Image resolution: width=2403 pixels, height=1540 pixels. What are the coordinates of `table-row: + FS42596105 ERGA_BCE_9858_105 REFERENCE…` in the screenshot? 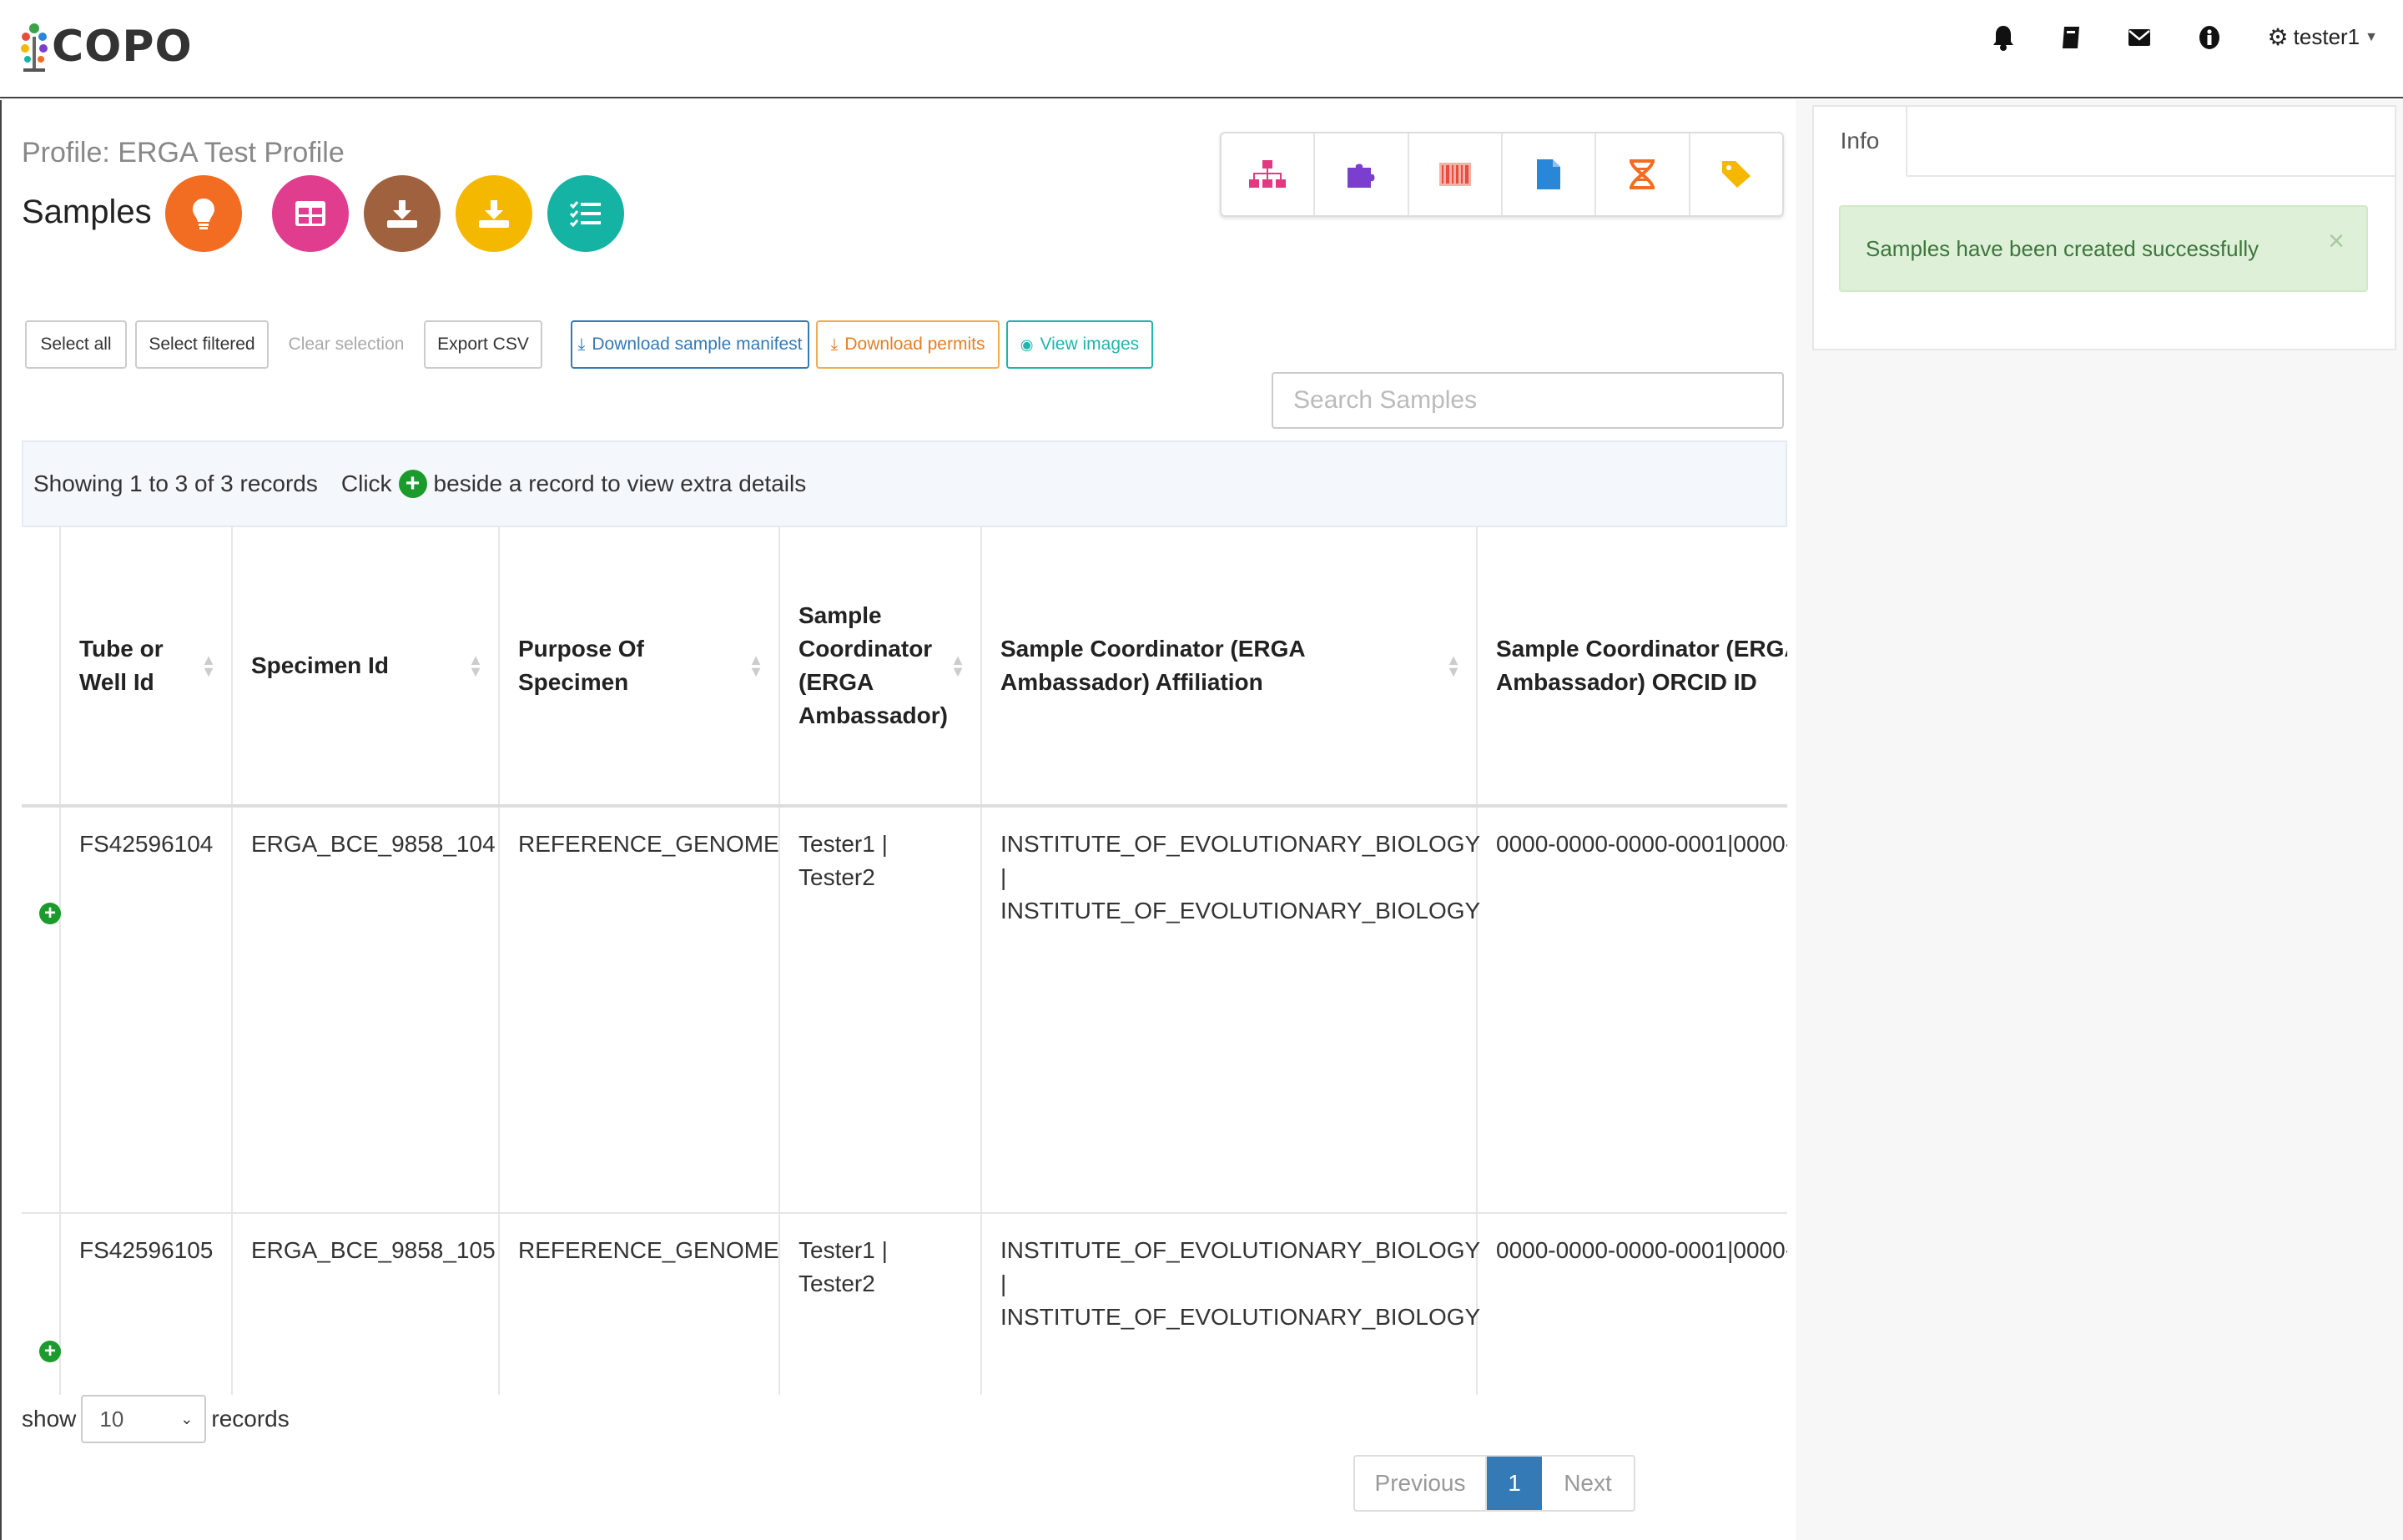 It's located at (904, 1304).